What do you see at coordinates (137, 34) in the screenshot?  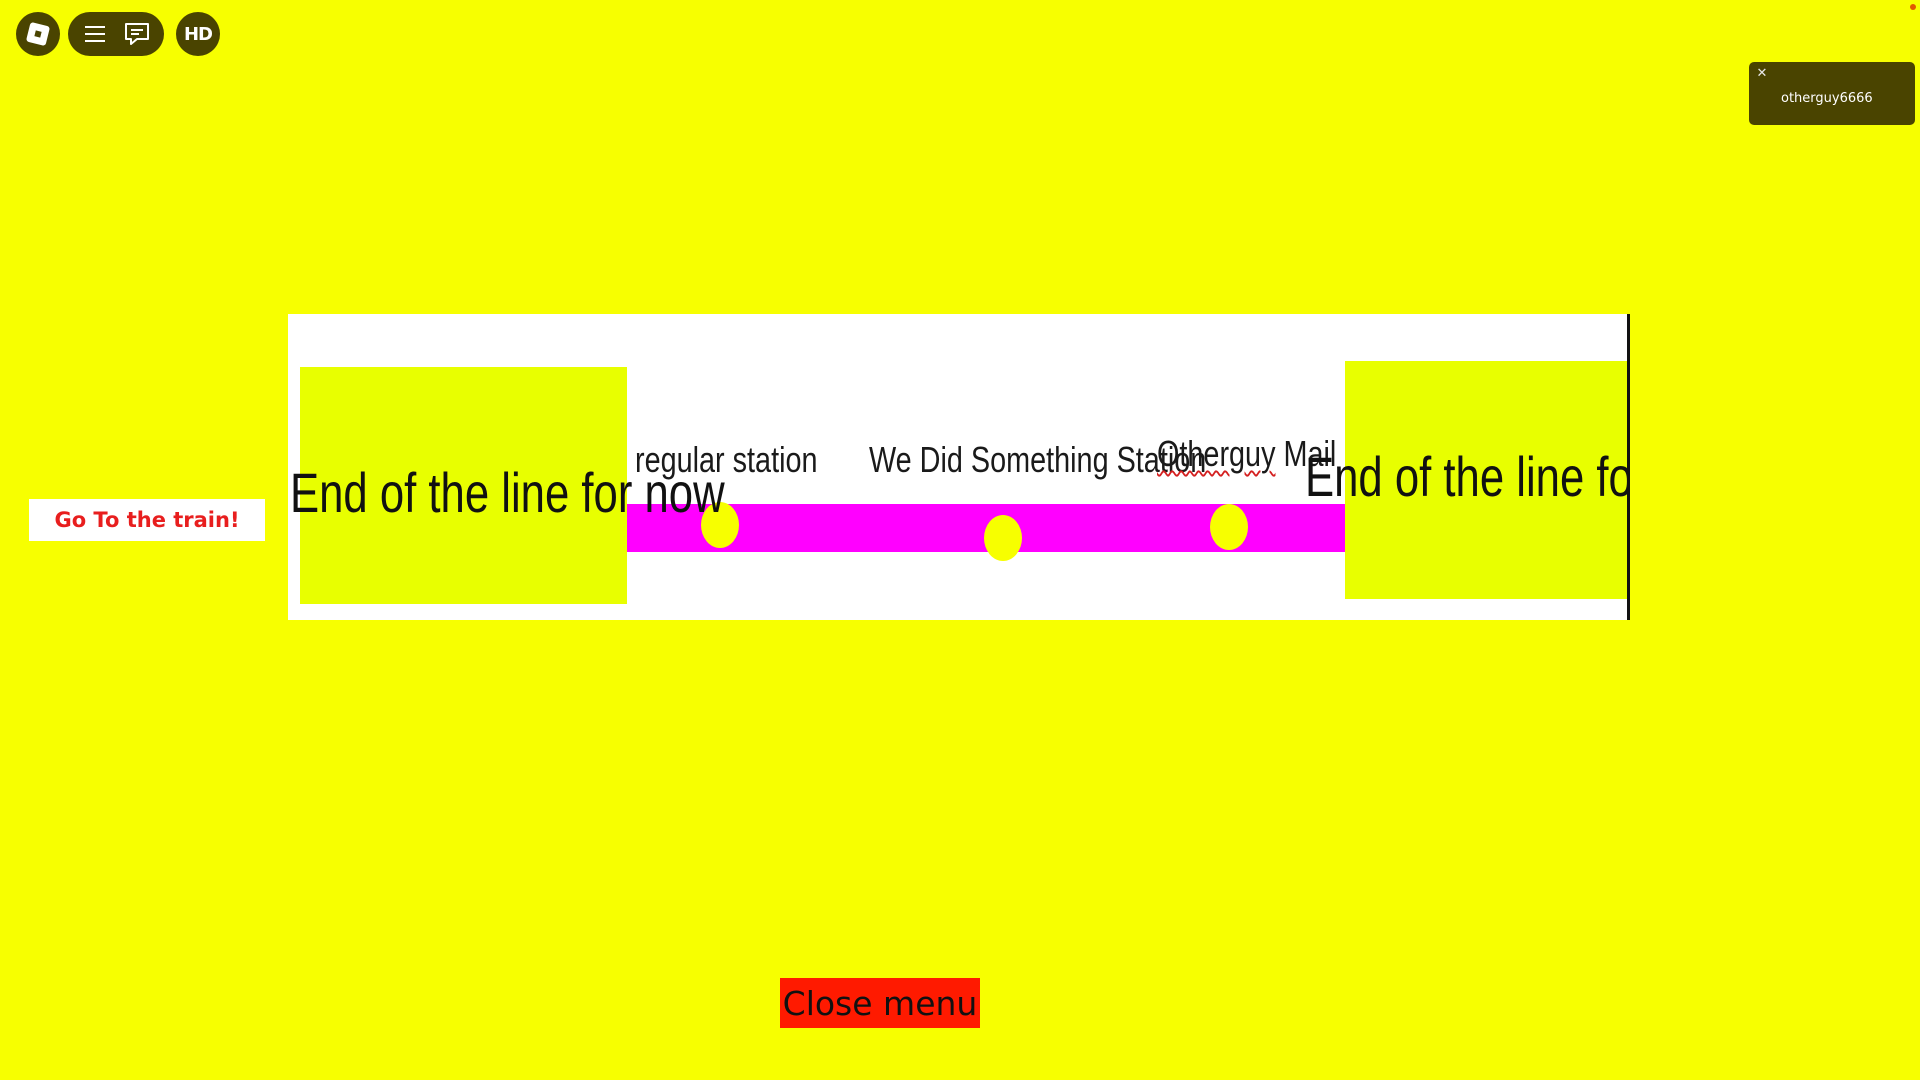 I see `chat-bubble-icon` at bounding box center [137, 34].